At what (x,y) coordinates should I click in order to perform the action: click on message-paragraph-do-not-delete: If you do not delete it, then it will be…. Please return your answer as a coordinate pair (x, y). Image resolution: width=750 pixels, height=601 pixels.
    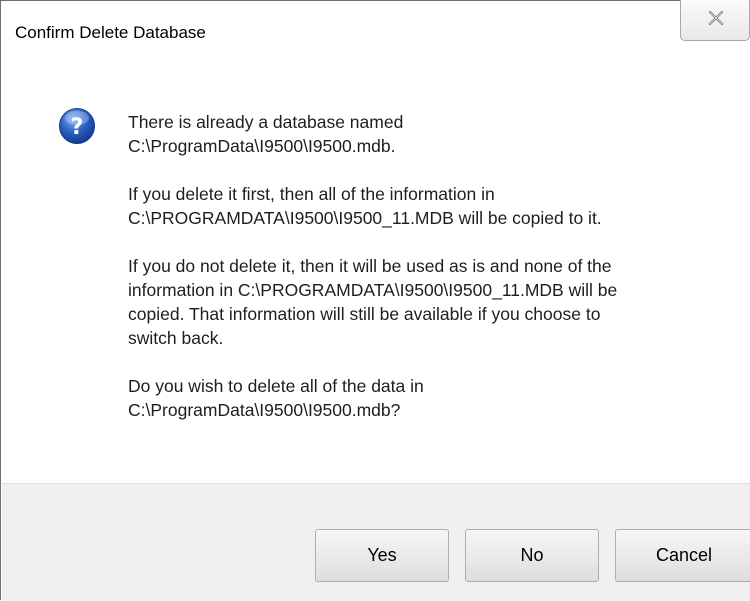
    Looking at the image, I should click on (373, 302).